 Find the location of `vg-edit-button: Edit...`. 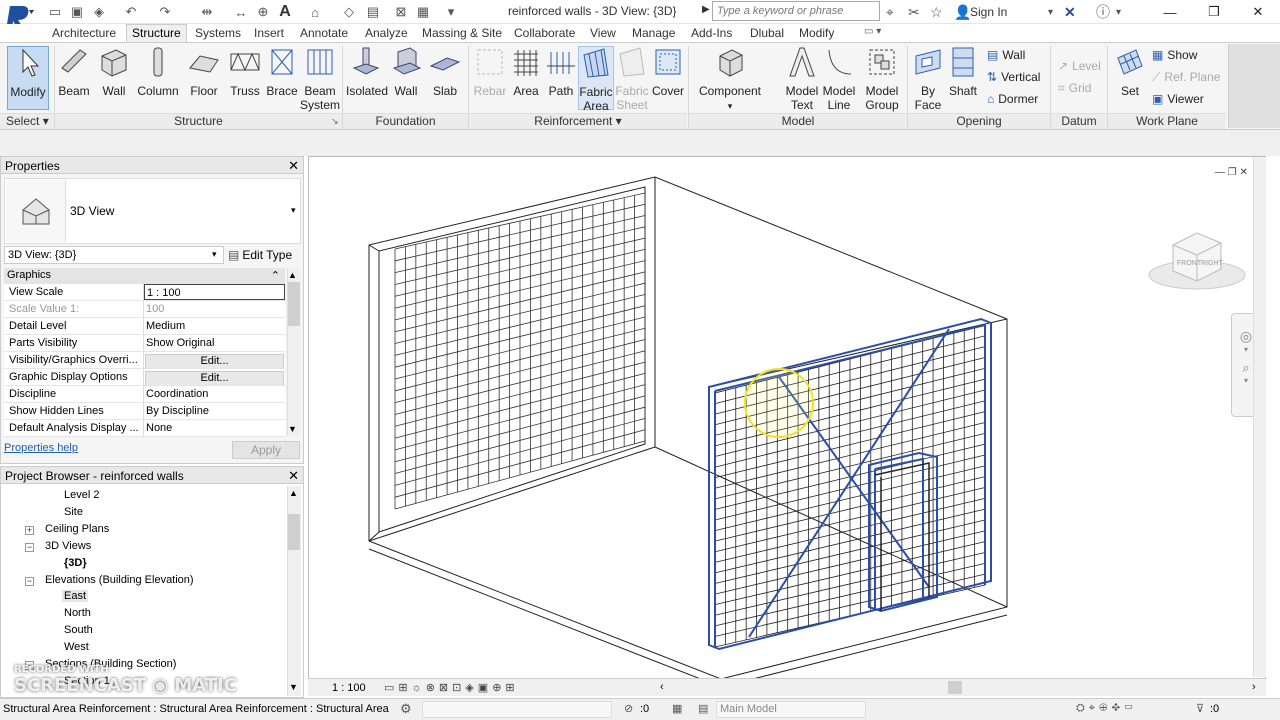

vg-edit-button: Edit... is located at coordinates (214, 361).